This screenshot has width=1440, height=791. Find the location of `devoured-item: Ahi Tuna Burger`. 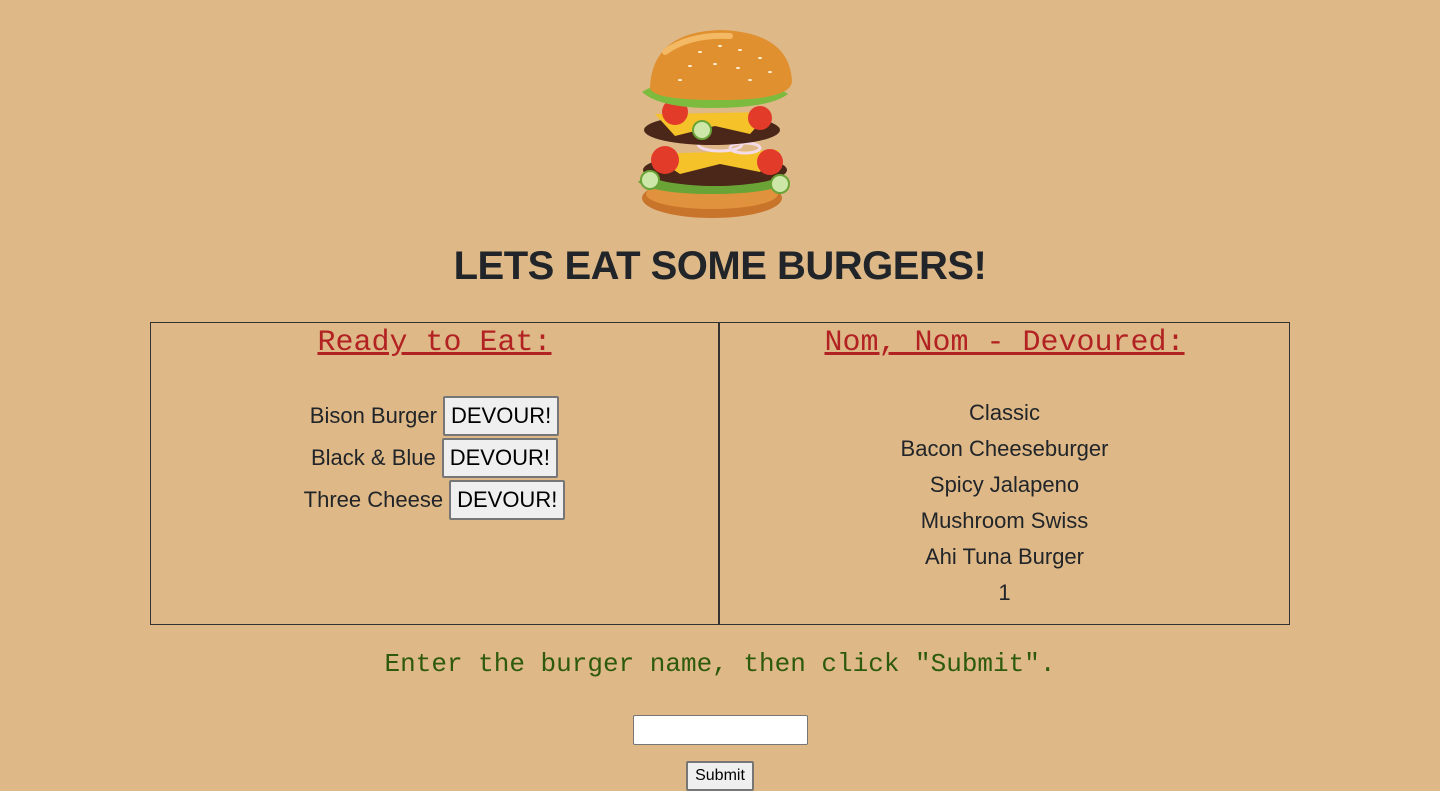

devoured-item: Ahi Tuna Burger is located at coordinates (1004, 556).